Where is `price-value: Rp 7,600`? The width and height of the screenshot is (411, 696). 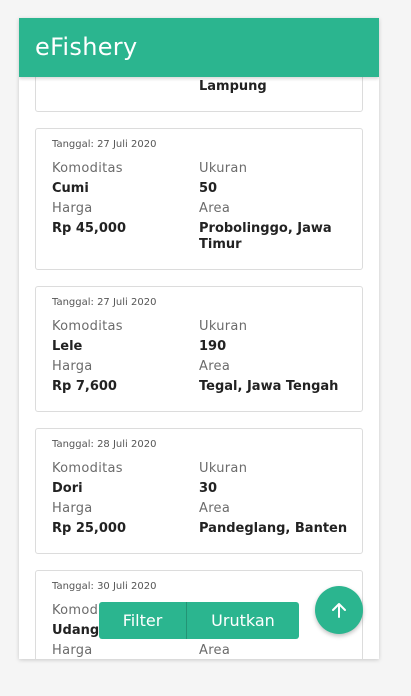
price-value: Rp 7,600 is located at coordinates (84, 386).